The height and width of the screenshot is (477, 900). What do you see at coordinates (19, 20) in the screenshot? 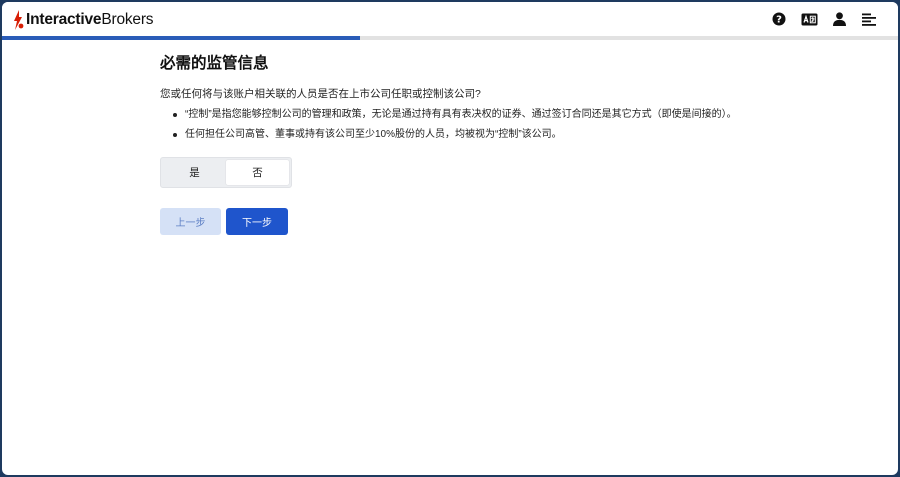
I see `ib-logo-icon` at bounding box center [19, 20].